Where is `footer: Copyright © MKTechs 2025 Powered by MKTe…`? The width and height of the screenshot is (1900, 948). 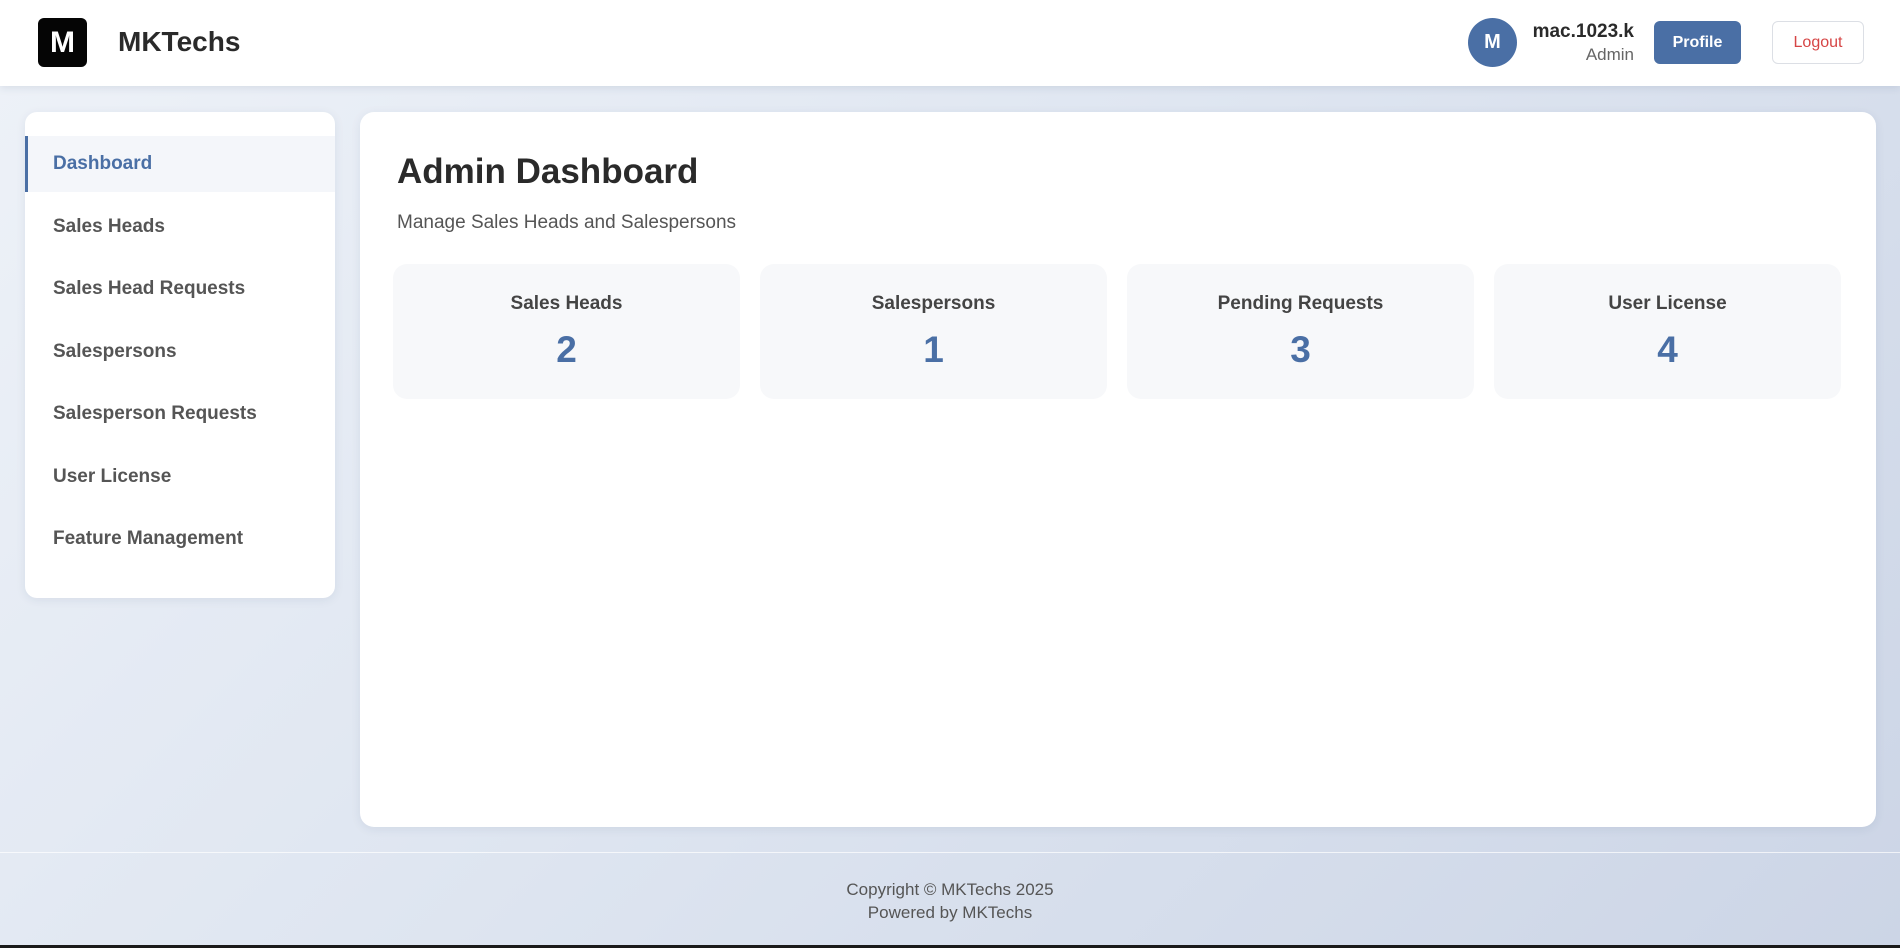 footer: Copyright © MKTechs 2025 Powered by MKTe… is located at coordinates (950, 901).